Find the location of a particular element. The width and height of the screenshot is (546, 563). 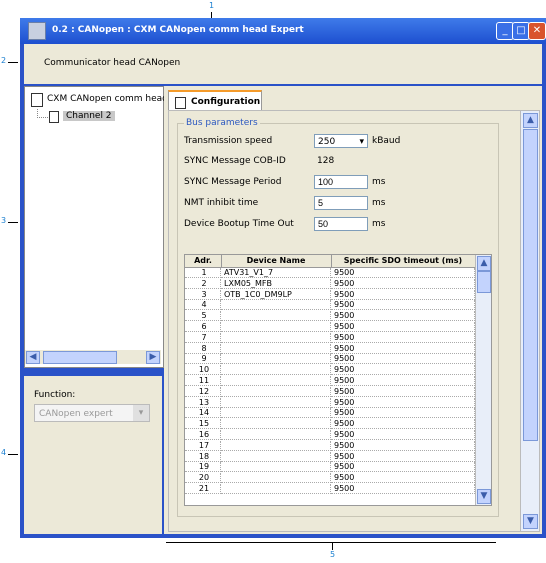

table-row: 13 9500 is located at coordinates (330, 402).